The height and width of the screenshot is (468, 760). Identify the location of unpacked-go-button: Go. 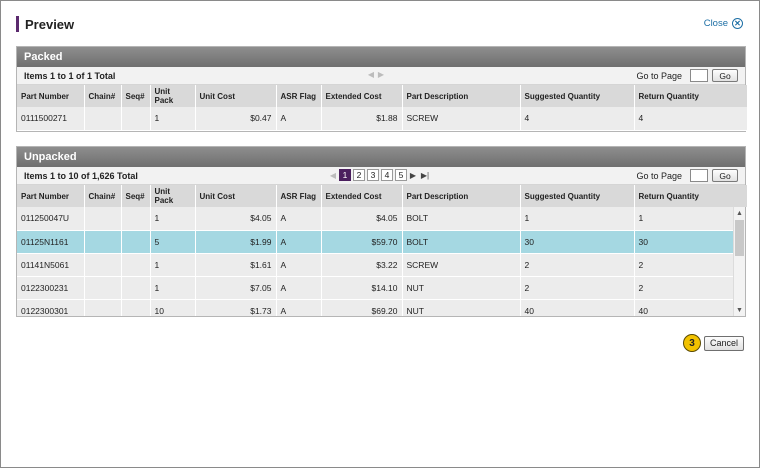
(725, 175).